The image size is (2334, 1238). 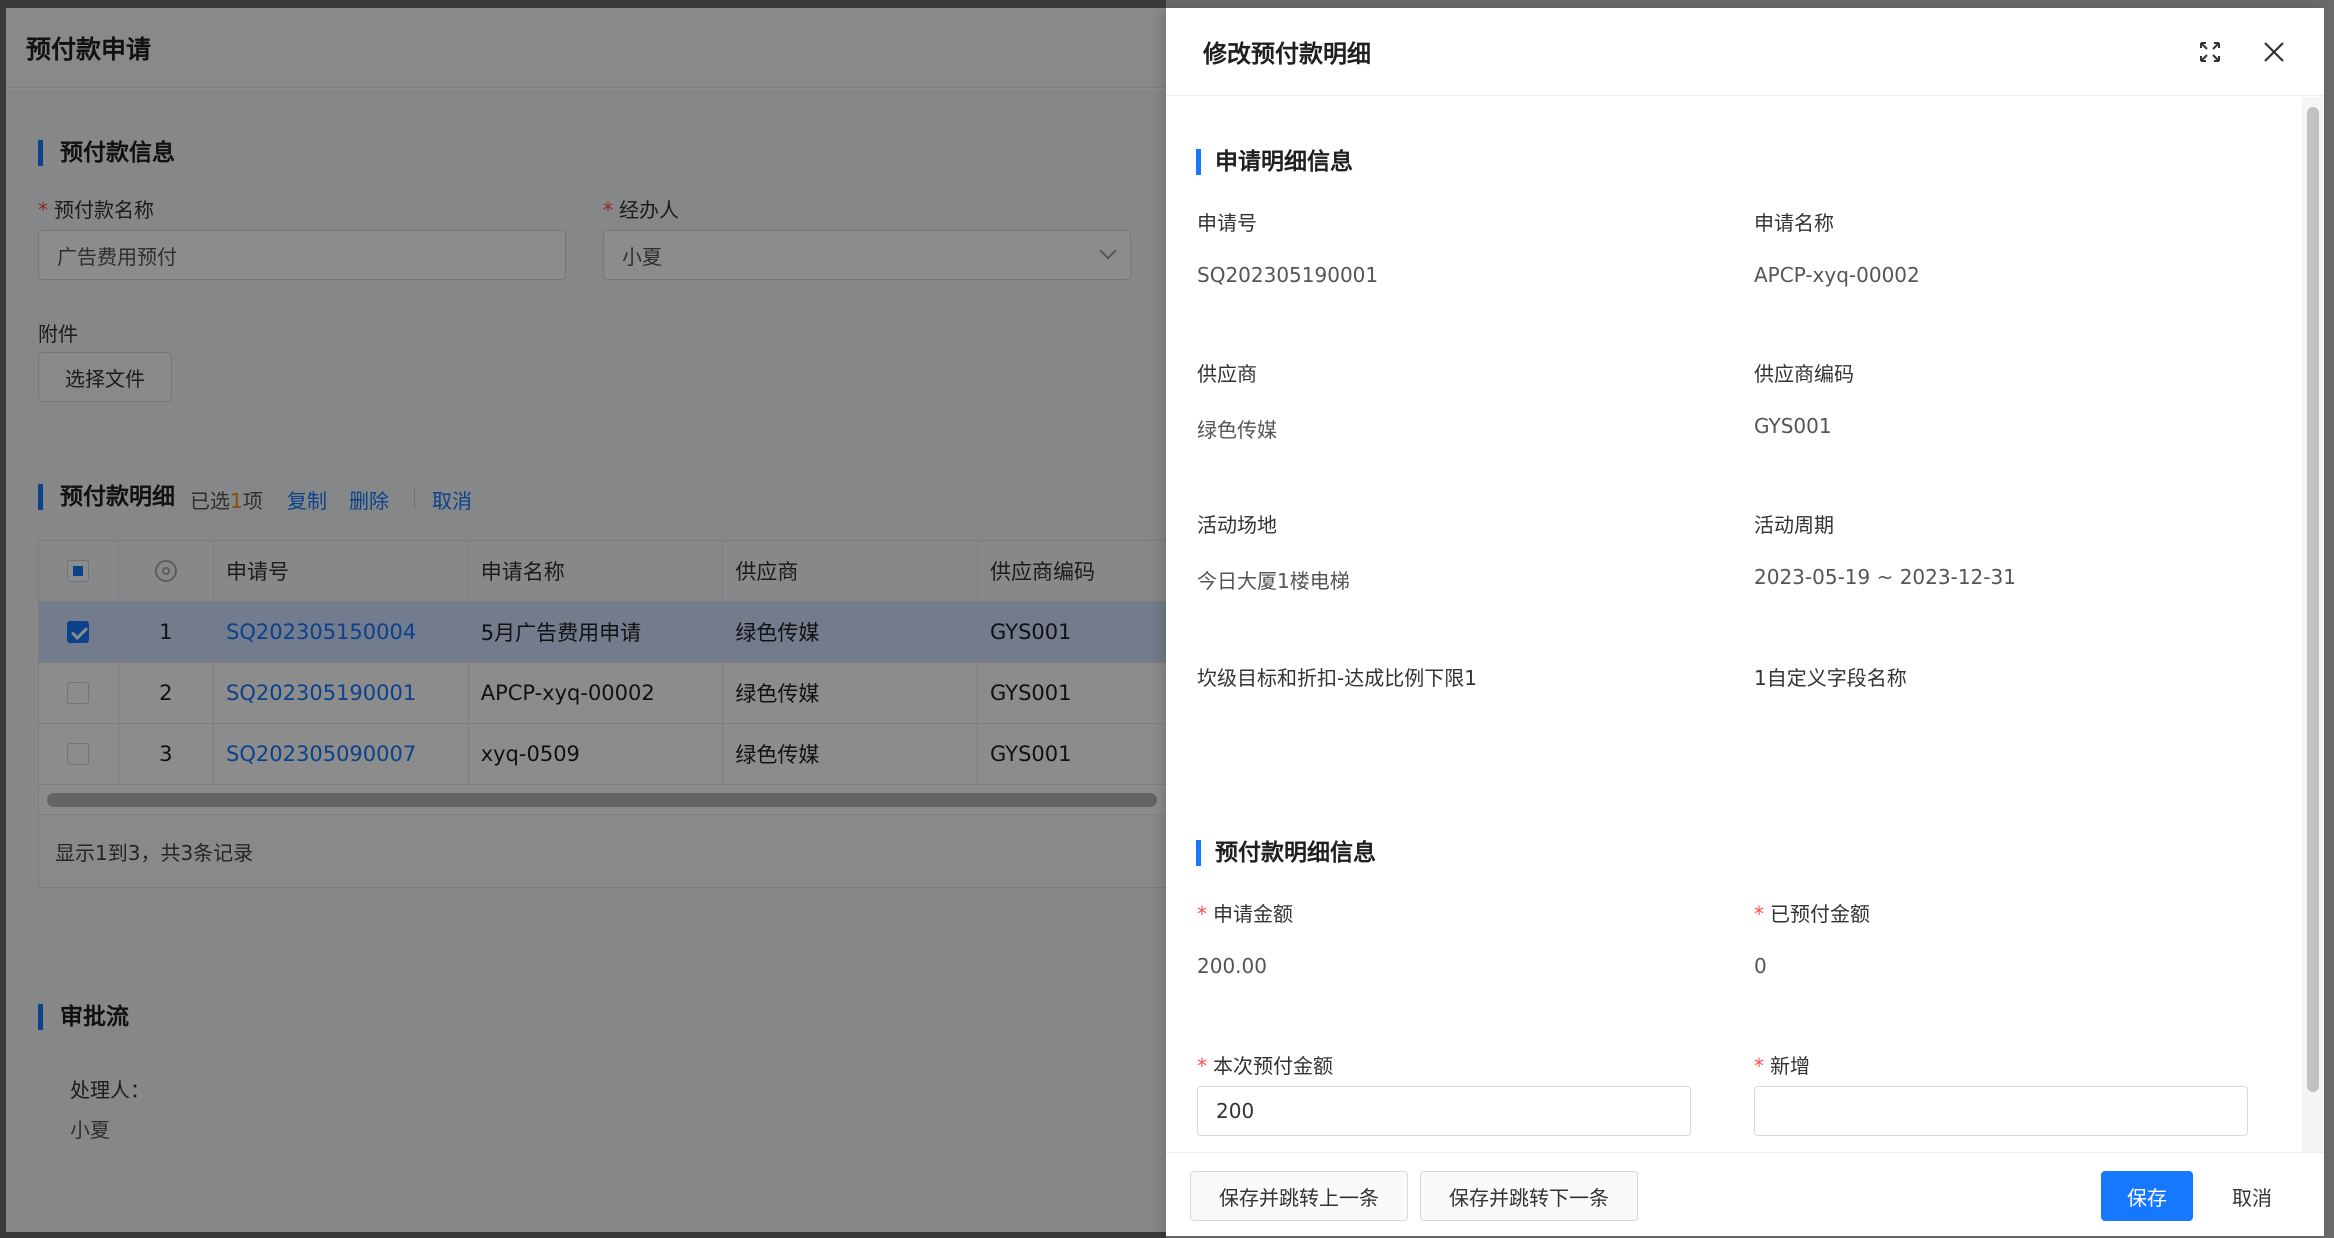 What do you see at coordinates (1299, 1196) in the screenshot?
I see `save-and-prev-button: 保存并跳转上一条` at bounding box center [1299, 1196].